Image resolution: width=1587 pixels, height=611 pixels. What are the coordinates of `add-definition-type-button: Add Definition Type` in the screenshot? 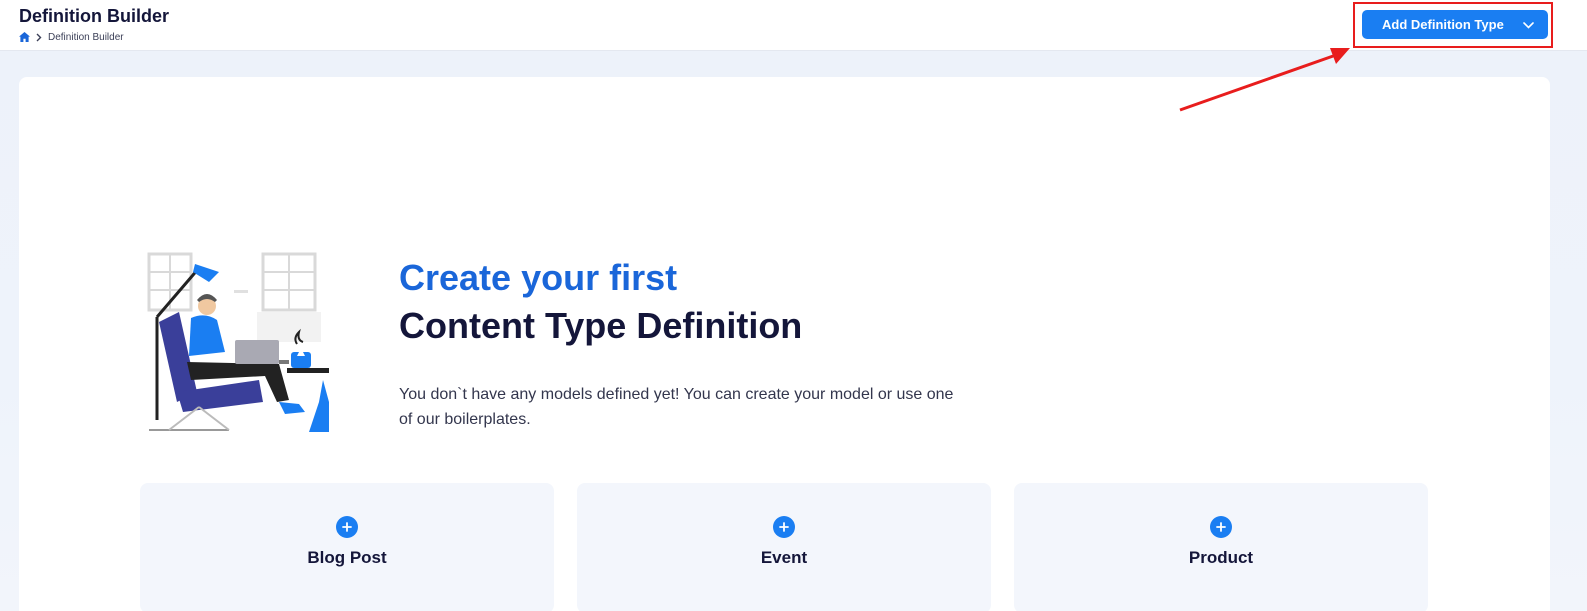 It's located at (1455, 24).